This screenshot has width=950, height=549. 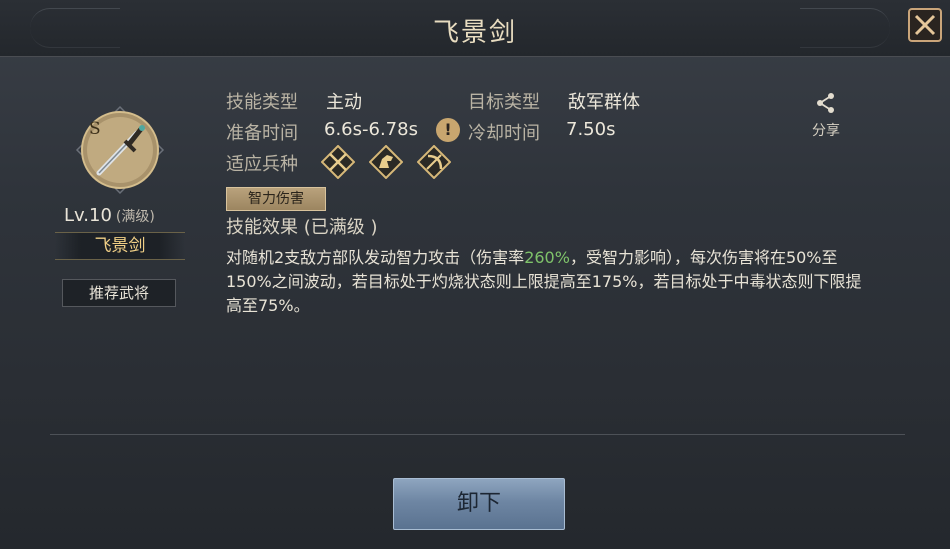 I want to click on skill-level: Lv.10 (满级), so click(x=124, y=215).